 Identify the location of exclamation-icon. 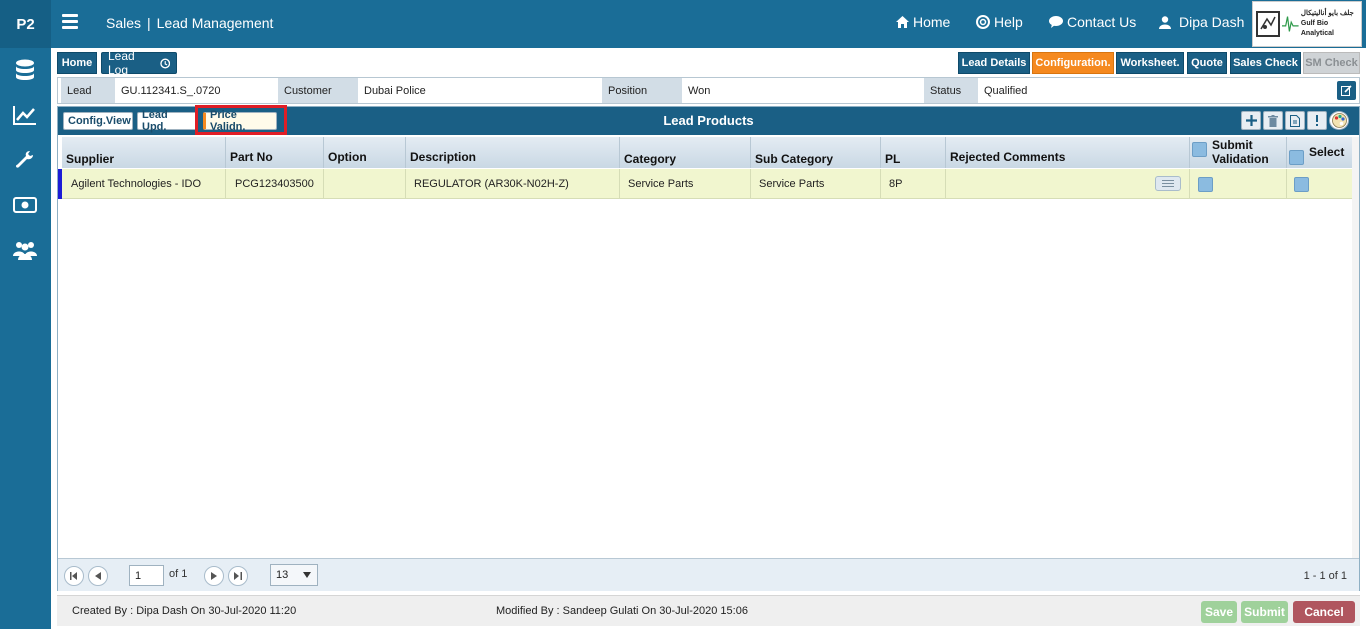
(1317, 120).